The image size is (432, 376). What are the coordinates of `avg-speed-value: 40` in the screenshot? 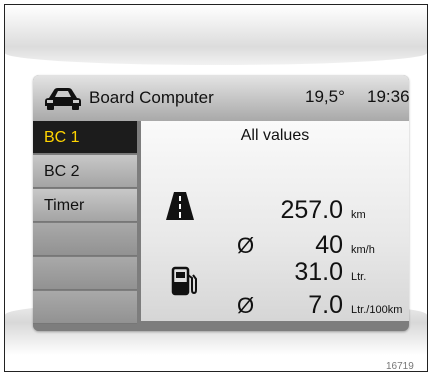 It's located at (329, 245).